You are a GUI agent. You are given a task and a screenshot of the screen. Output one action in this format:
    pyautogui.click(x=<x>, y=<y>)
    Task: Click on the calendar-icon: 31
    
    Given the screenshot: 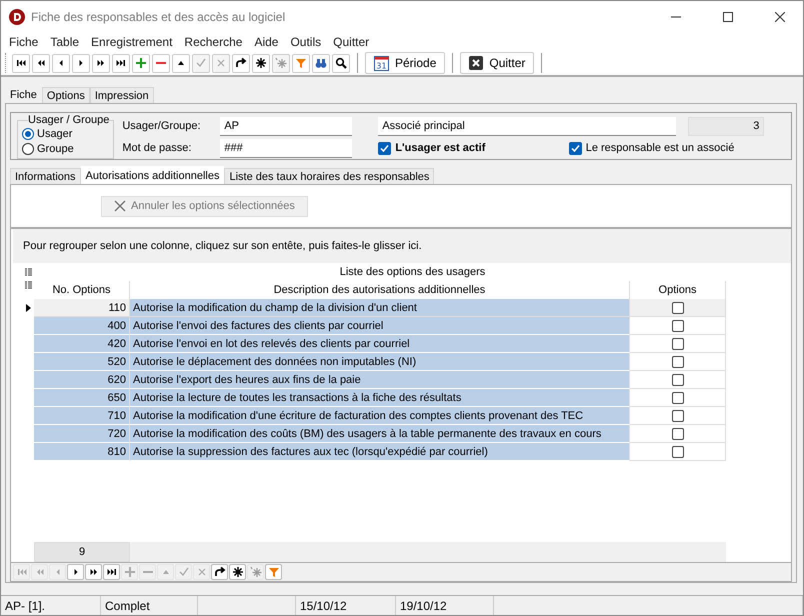 What is the action you would take?
    pyautogui.click(x=381, y=63)
    